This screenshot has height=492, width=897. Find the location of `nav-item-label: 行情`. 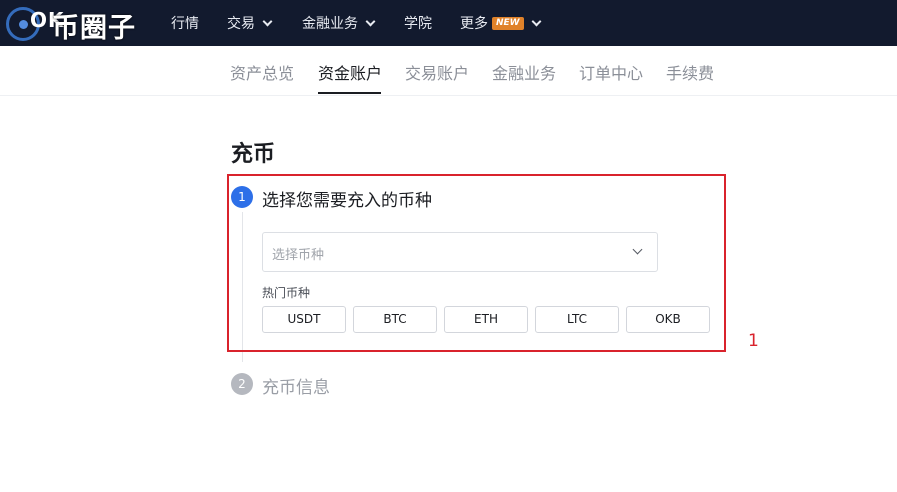

nav-item-label: 行情 is located at coordinates (185, 24).